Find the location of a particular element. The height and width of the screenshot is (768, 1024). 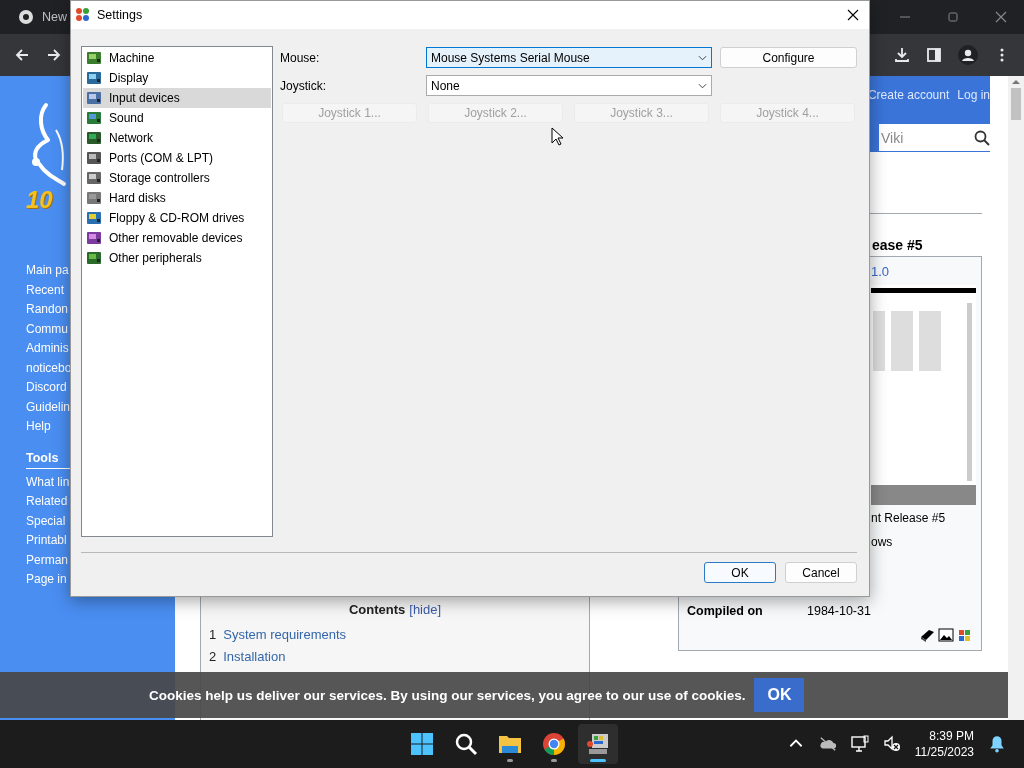

category-item: Sound is located at coordinates (177, 118).